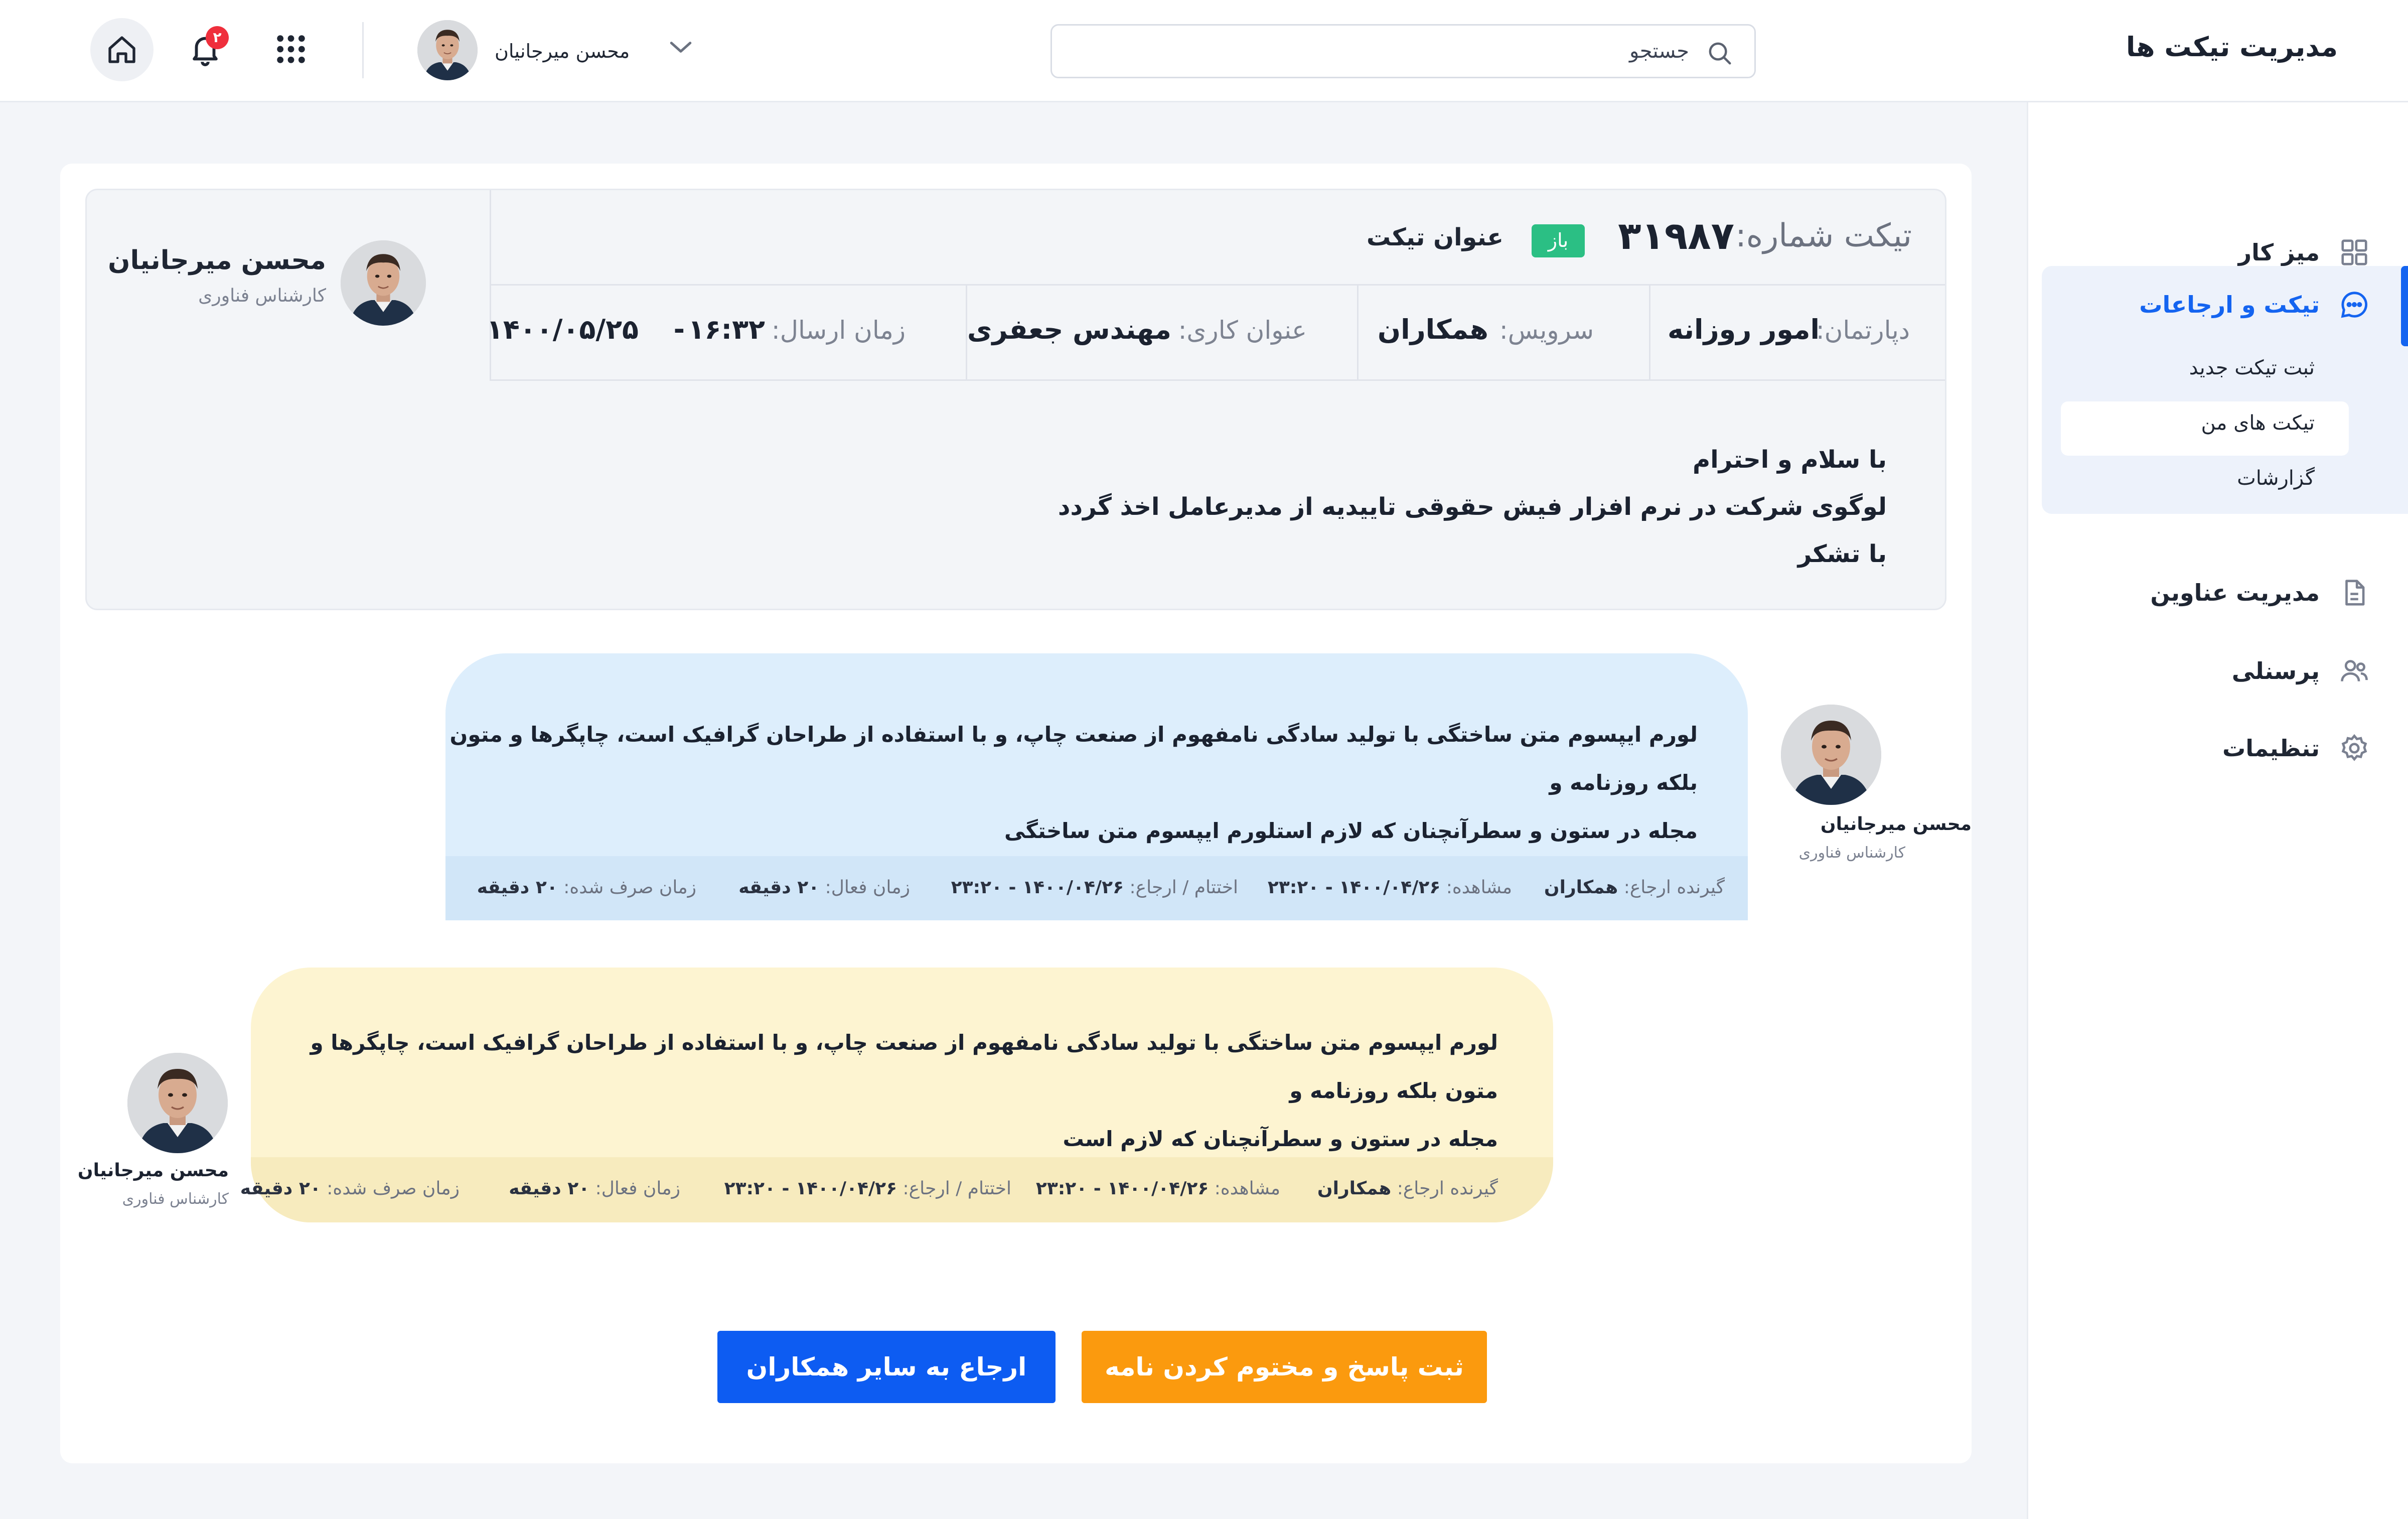 The height and width of the screenshot is (1519, 2408). What do you see at coordinates (1842, 554) in the screenshot?
I see `body-line: با تشکر` at bounding box center [1842, 554].